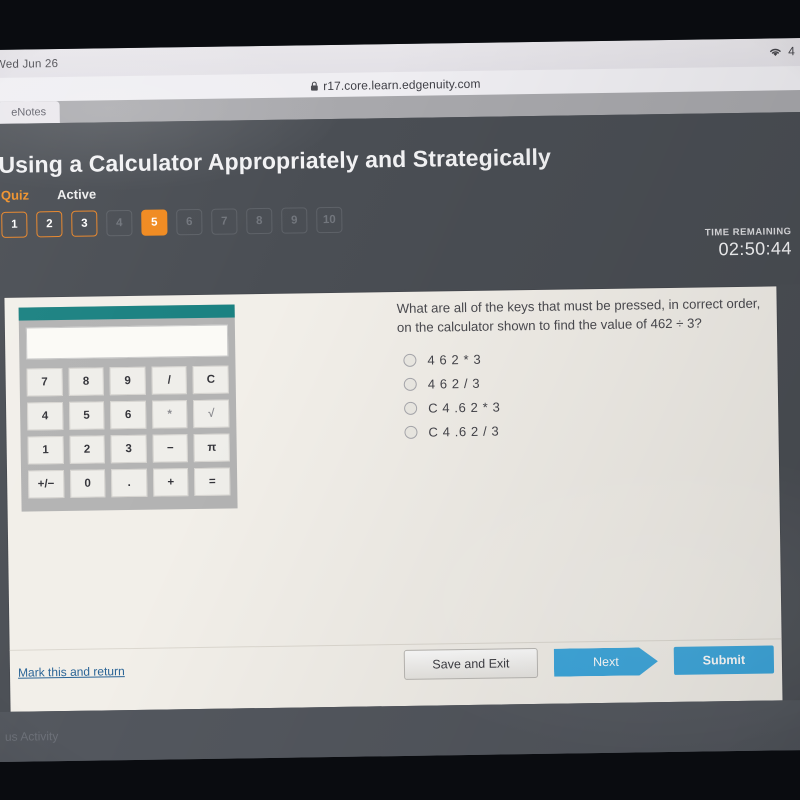 The image size is (800, 800). What do you see at coordinates (259, 221) in the screenshot?
I see `question-nav-8: 8` at bounding box center [259, 221].